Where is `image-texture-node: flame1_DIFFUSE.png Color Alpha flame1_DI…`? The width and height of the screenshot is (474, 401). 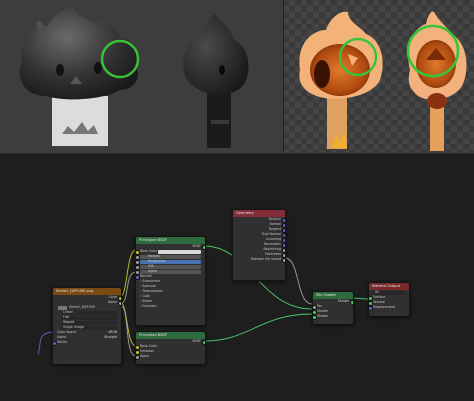
image-texture-node: flame1_DIFFUSE.png Color Alpha flame1_DI… is located at coordinates (87, 326).